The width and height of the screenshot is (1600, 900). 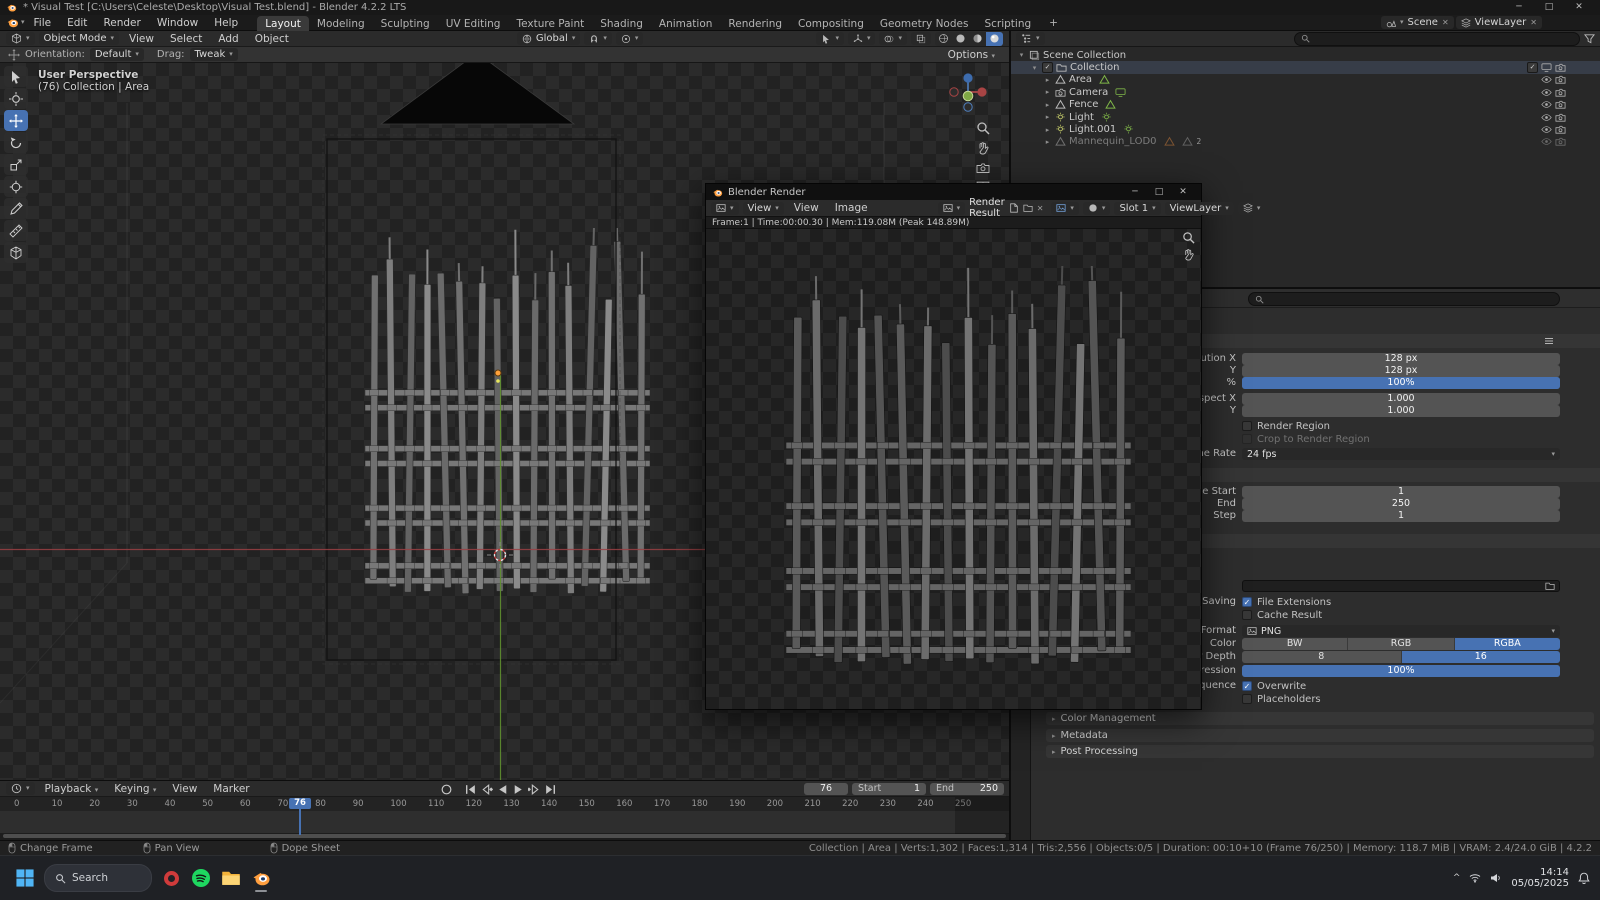 What do you see at coordinates (213, 54) in the screenshot?
I see `drag-setting-dropdown: Tweak ▾` at bounding box center [213, 54].